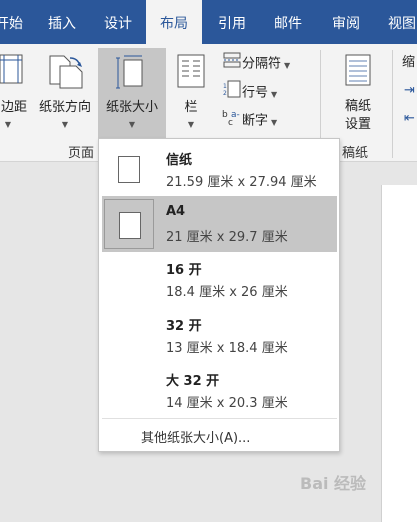  I want to click on draft-settings-label: 稿纸 设置, so click(358, 116).